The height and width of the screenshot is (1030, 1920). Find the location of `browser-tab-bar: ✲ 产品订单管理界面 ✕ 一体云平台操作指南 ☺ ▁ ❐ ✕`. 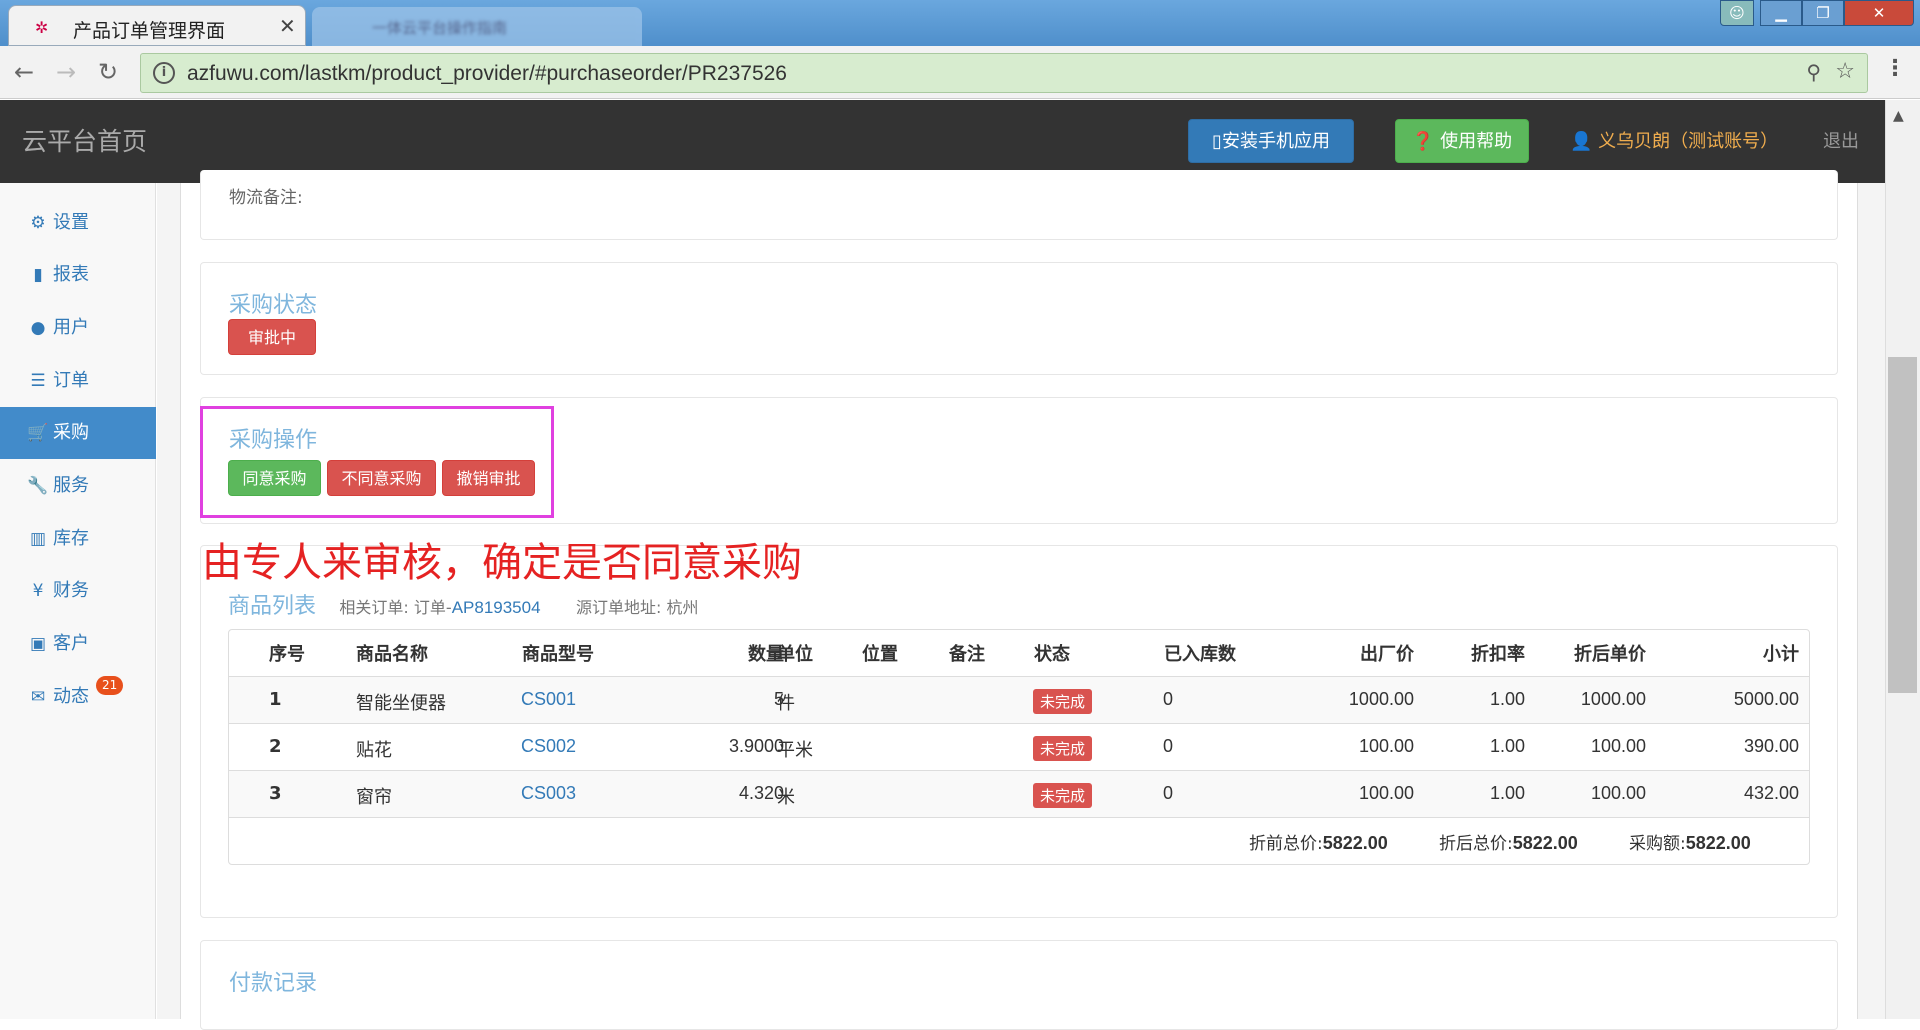

browser-tab-bar: ✲ 产品订单管理界面 ✕ 一体云平台操作指南 ☺ ▁ ❐ ✕ is located at coordinates (960, 23).